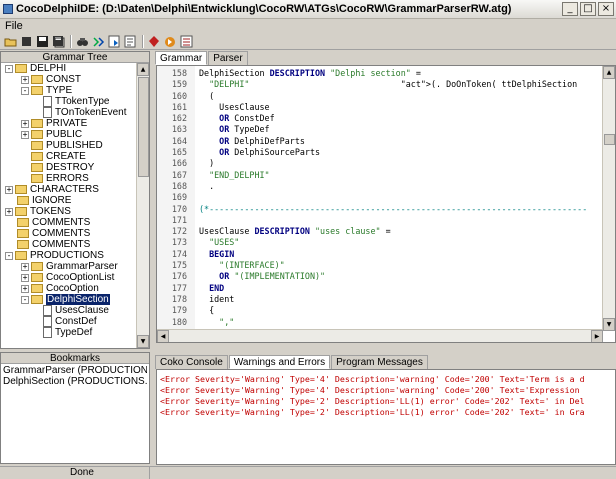 This screenshot has width=616, height=479. I want to click on editor-horizontal-scrollbar: ◀ ▶, so click(380, 335).